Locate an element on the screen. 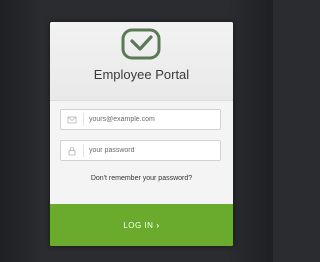  login-button: LOG IN › is located at coordinates (141, 225).